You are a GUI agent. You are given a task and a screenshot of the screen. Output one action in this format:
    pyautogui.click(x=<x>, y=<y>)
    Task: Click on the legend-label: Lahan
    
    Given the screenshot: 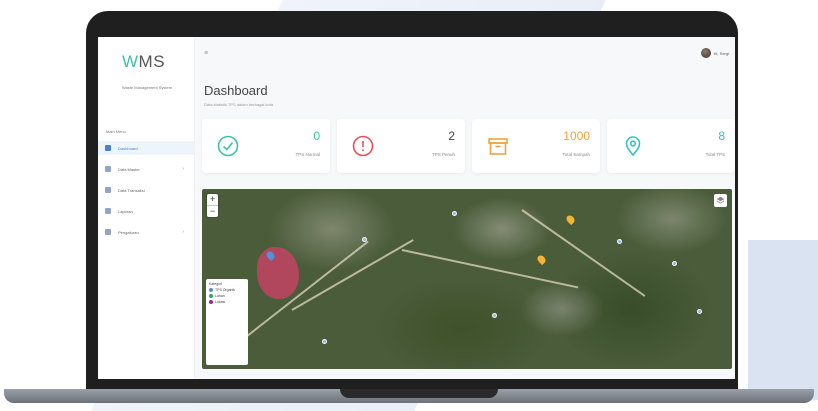 What is the action you would take?
    pyautogui.click(x=220, y=296)
    